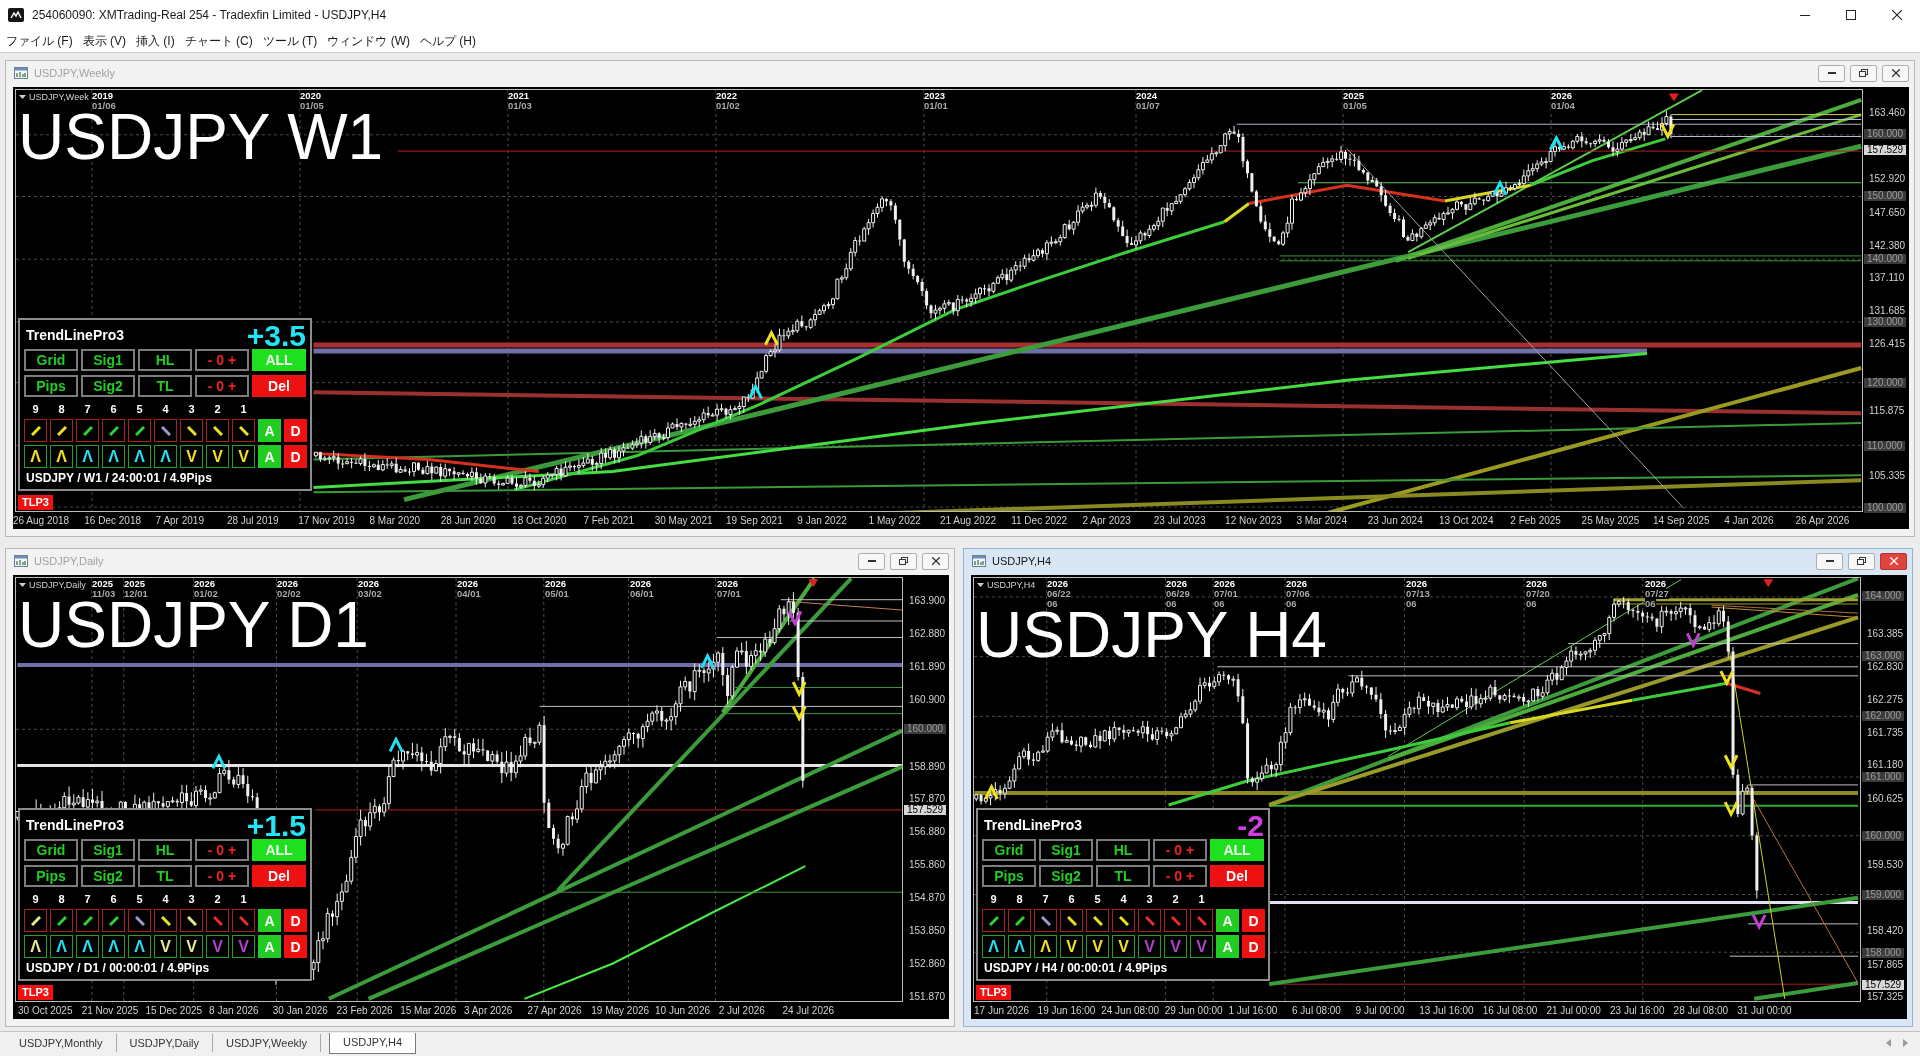  I want to click on chart-tab: USDJPY,Weekly, so click(267, 1043).